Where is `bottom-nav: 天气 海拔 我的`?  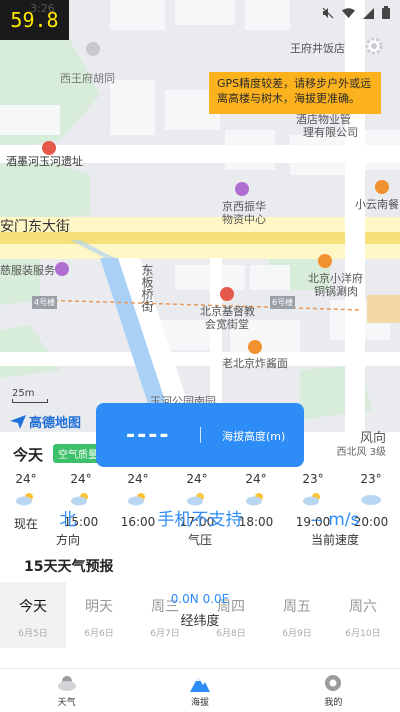 bottom-nav: 天气 海拔 我的 is located at coordinates (200, 690).